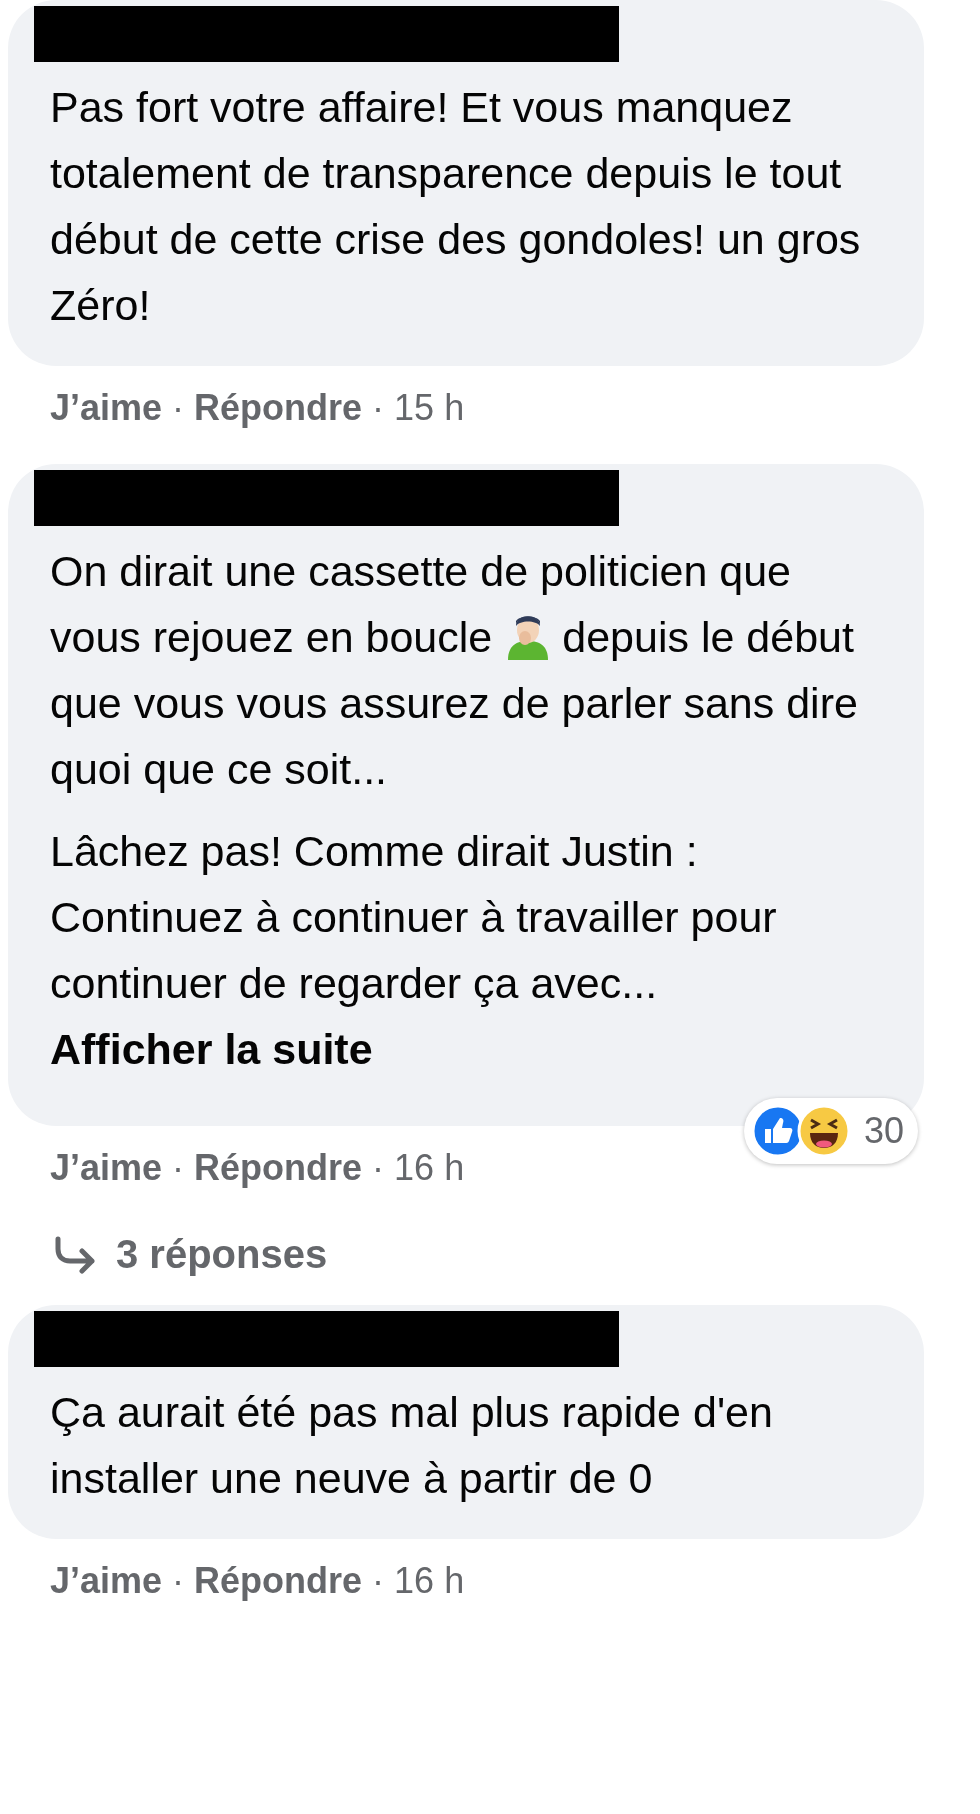 Image resolution: width=980 pixels, height=1814 pixels. What do you see at coordinates (412, 1445) in the screenshot?
I see `comment-text: Ça aurait été pas mal plus rapide d'en installer une neuve à partir de 0` at bounding box center [412, 1445].